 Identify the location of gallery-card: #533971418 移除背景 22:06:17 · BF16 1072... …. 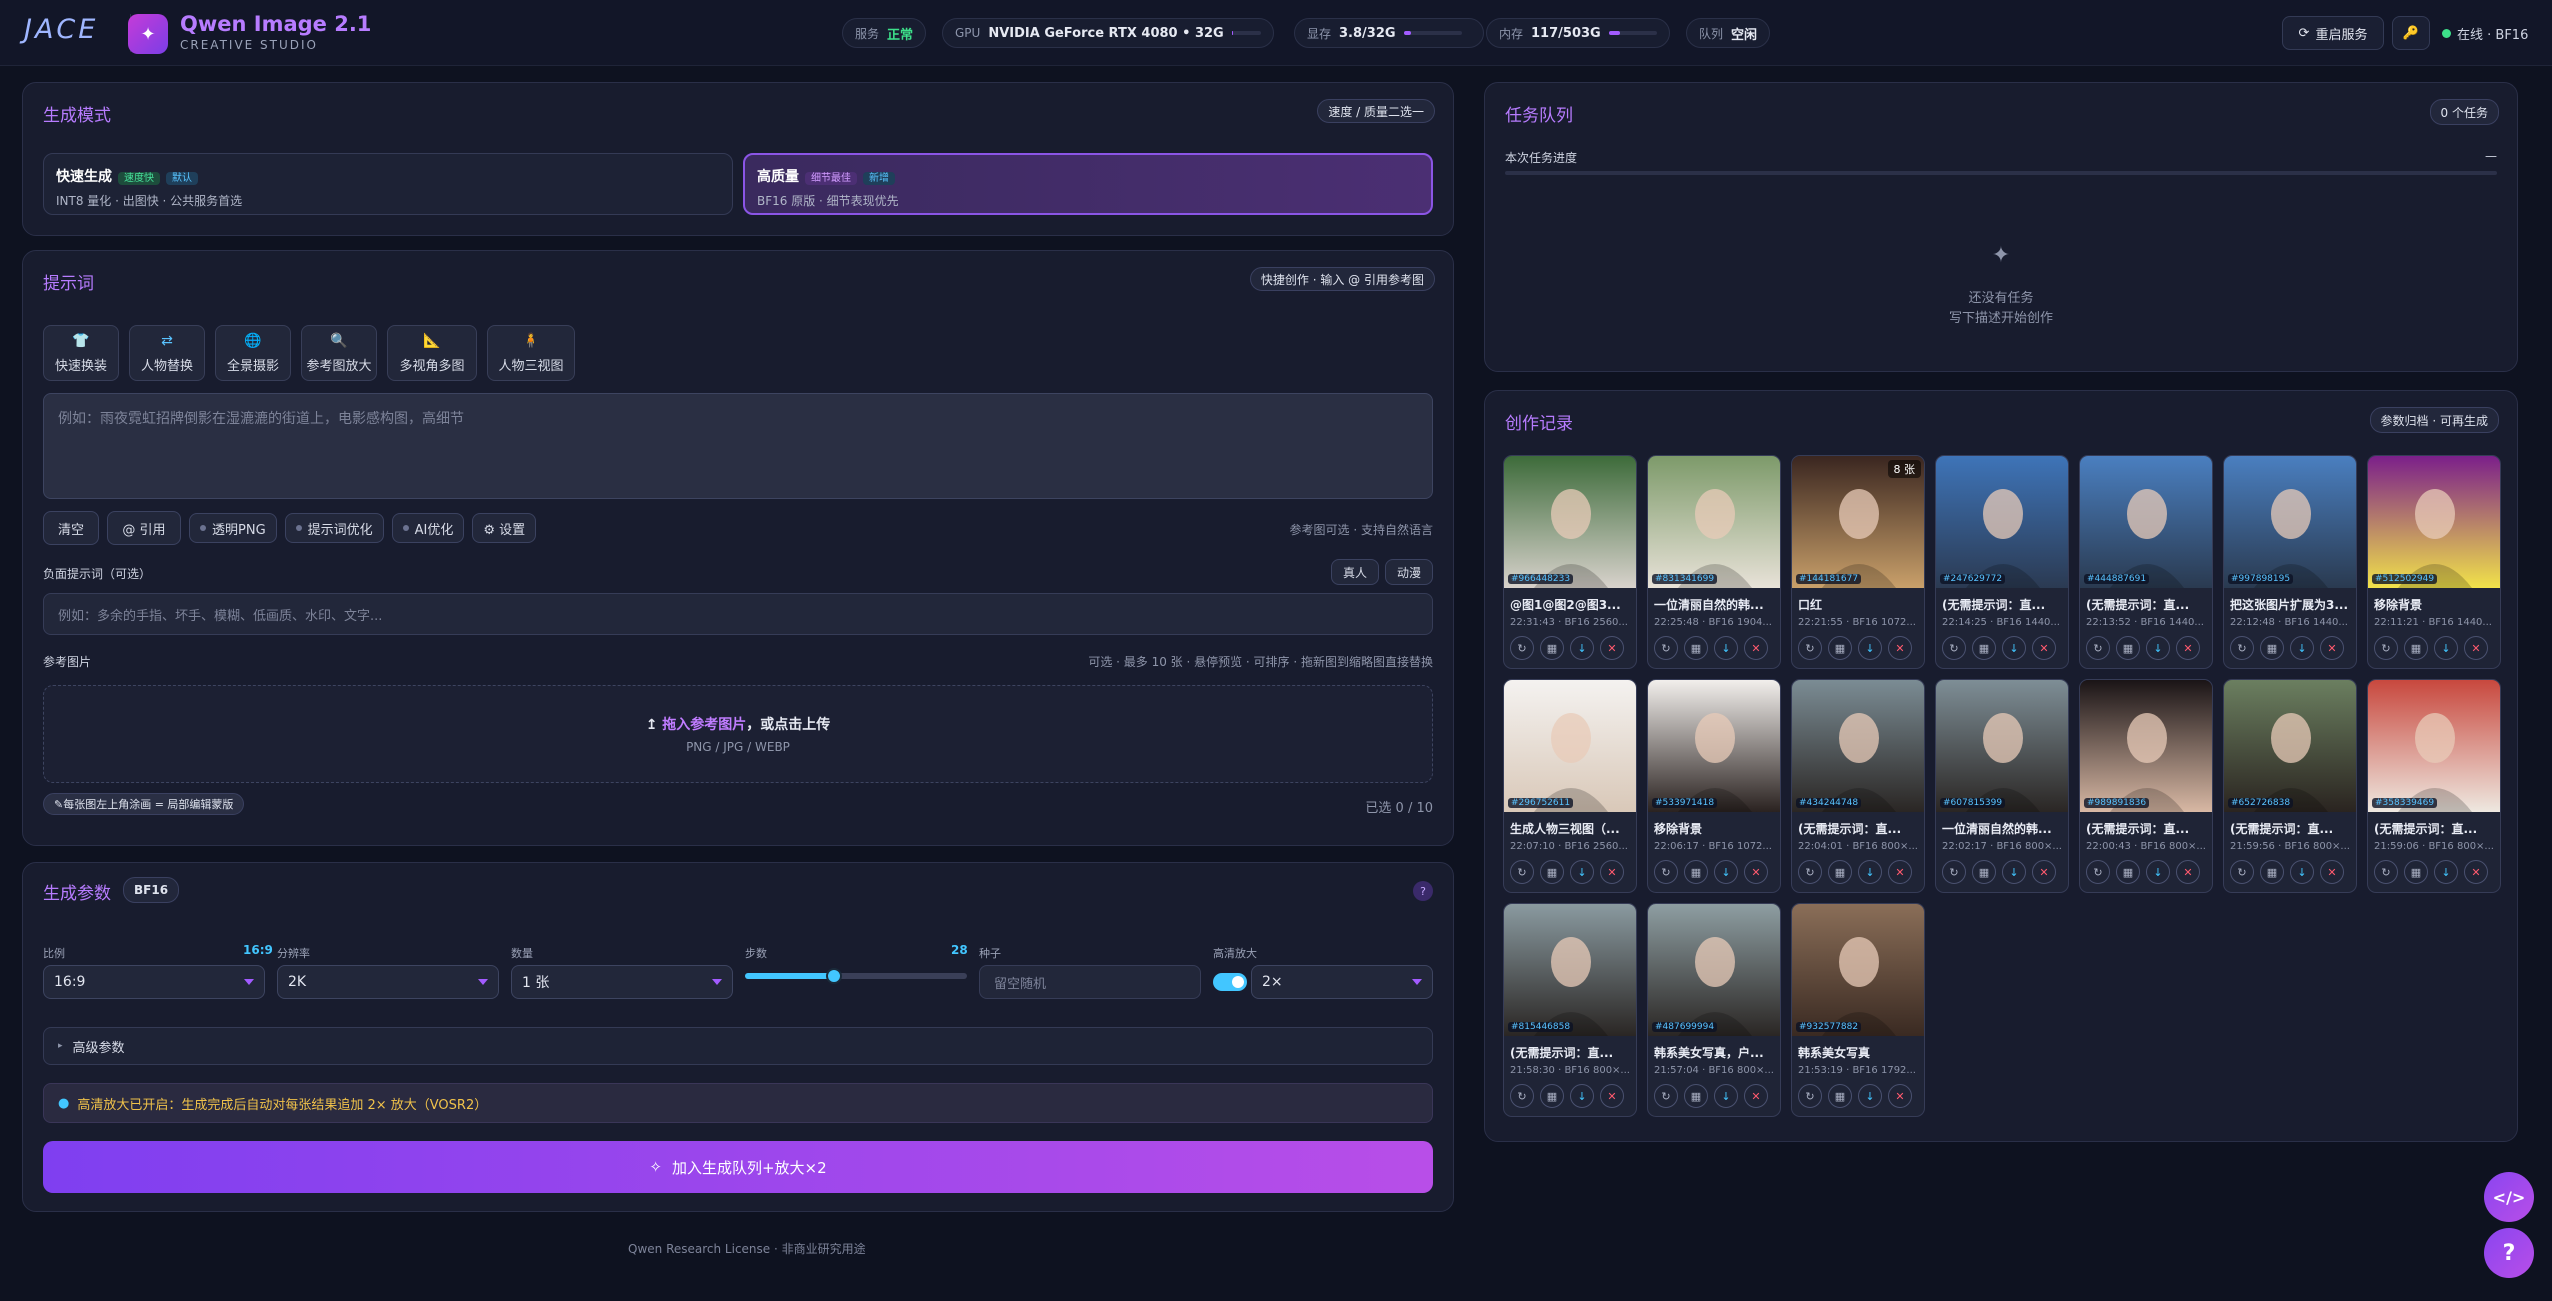
(1714, 786).